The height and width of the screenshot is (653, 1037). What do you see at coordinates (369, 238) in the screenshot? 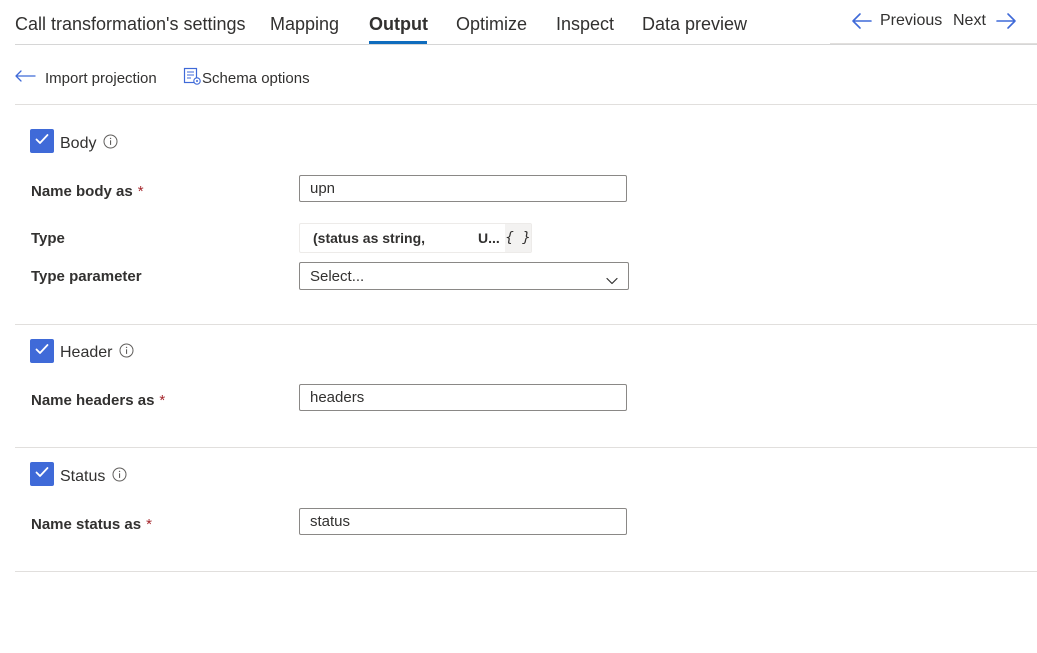
I see `type-value: (status as string,` at bounding box center [369, 238].